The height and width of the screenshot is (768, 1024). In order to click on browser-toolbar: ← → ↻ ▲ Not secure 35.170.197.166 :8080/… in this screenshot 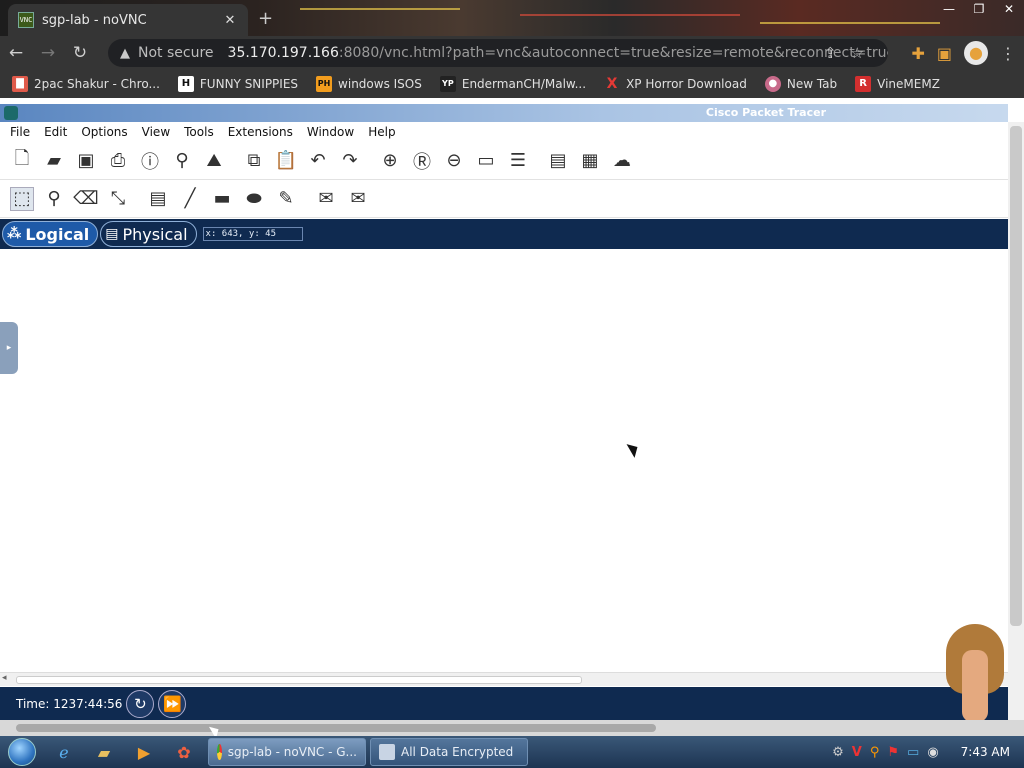, I will do `click(512, 53)`.